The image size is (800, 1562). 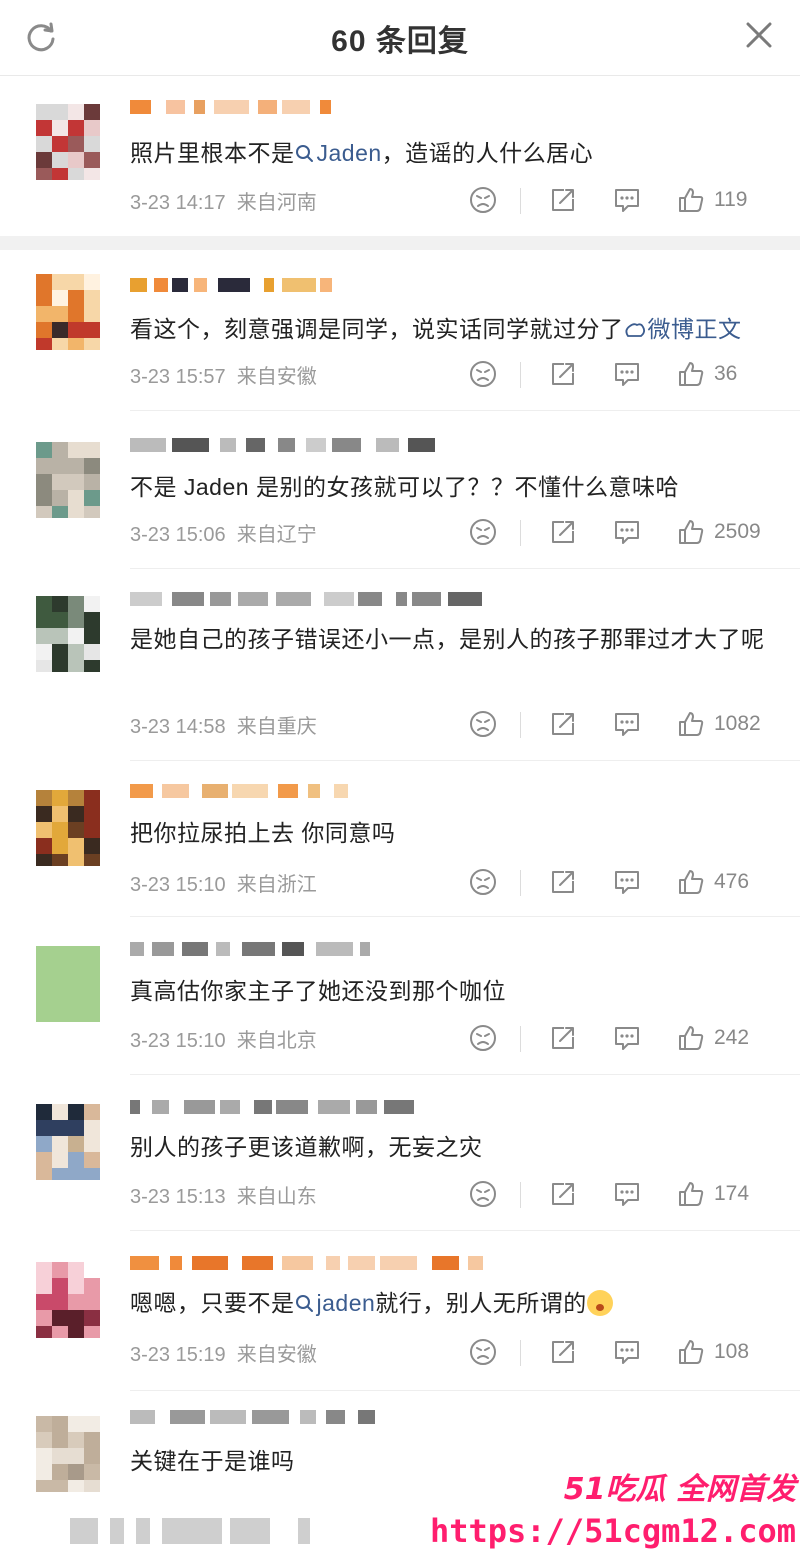 I want to click on comment-meta: 3-23 14:17 来自河南, so click(x=223, y=203).